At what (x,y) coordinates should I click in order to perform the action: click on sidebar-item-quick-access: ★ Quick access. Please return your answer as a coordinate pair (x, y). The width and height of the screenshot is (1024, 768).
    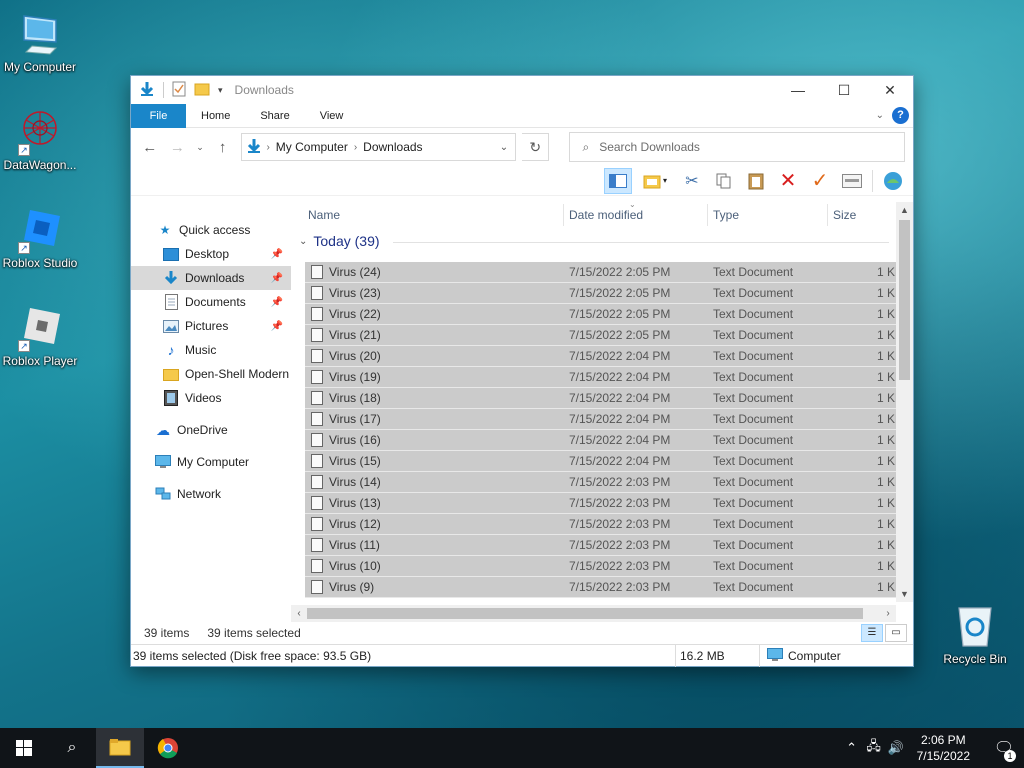
    Looking at the image, I should click on (211, 230).